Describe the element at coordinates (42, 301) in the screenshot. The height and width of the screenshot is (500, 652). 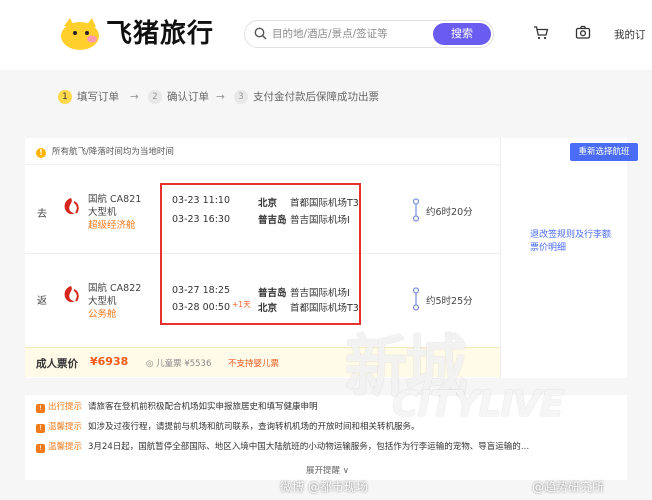
I see `direction-return: 返` at that location.